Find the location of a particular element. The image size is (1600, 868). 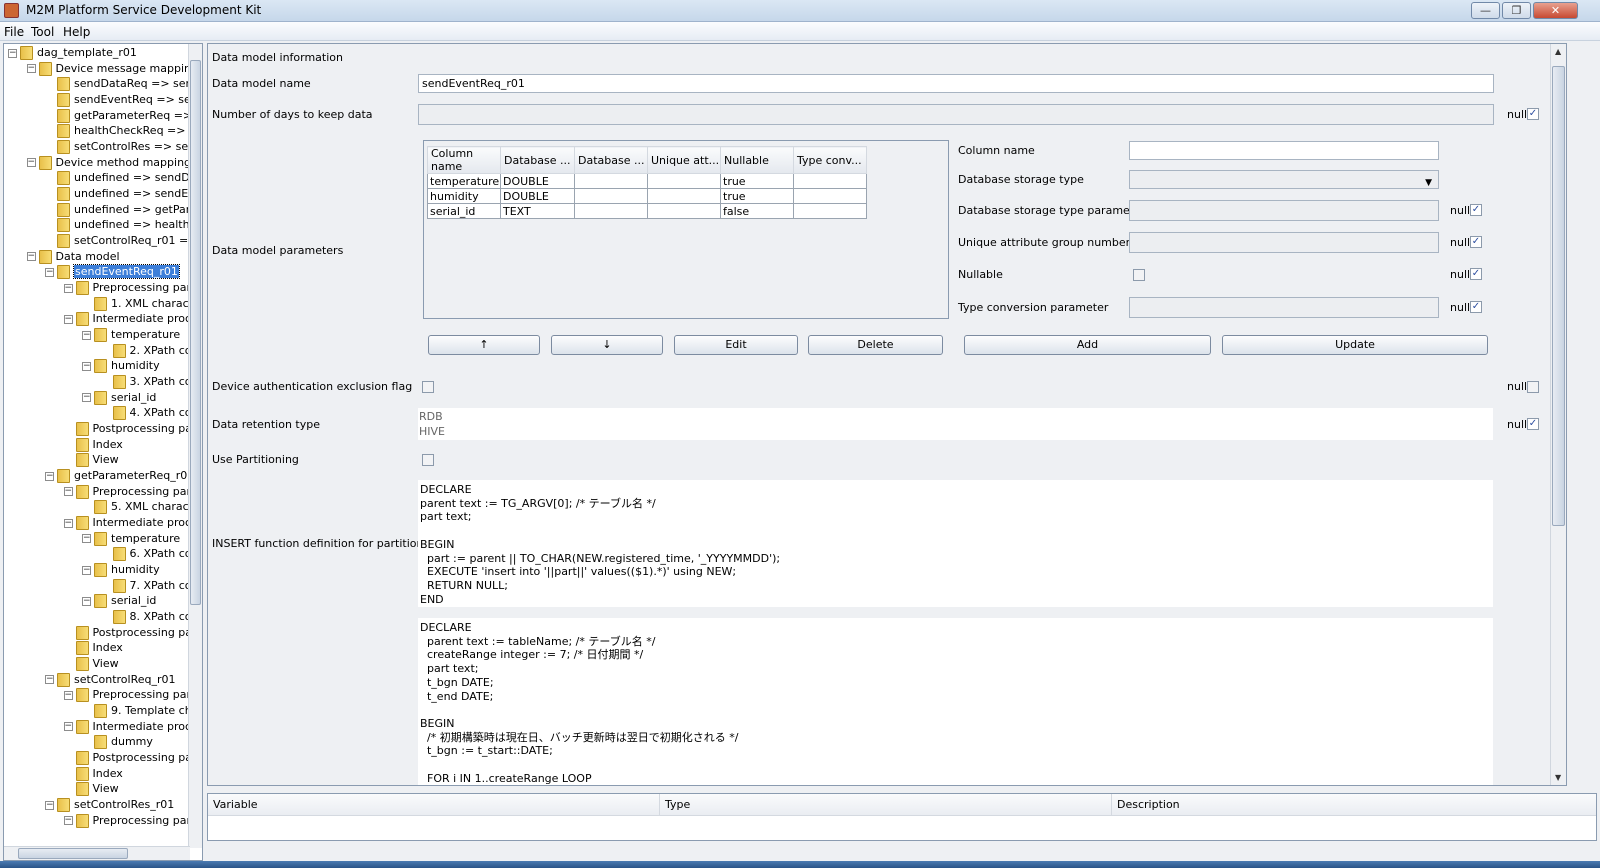

close-button: ✕ is located at coordinates (1555, 10).